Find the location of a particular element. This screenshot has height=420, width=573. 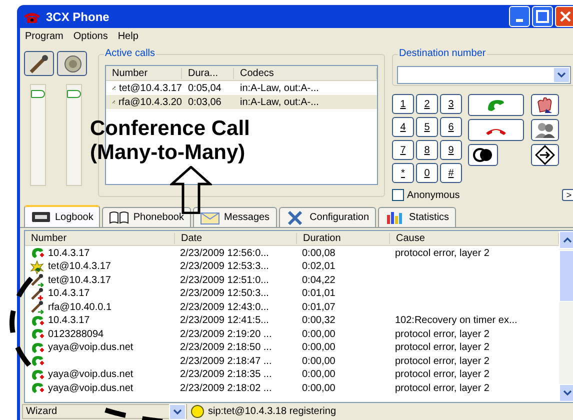

keypad-key: 0 is located at coordinates (427, 173).